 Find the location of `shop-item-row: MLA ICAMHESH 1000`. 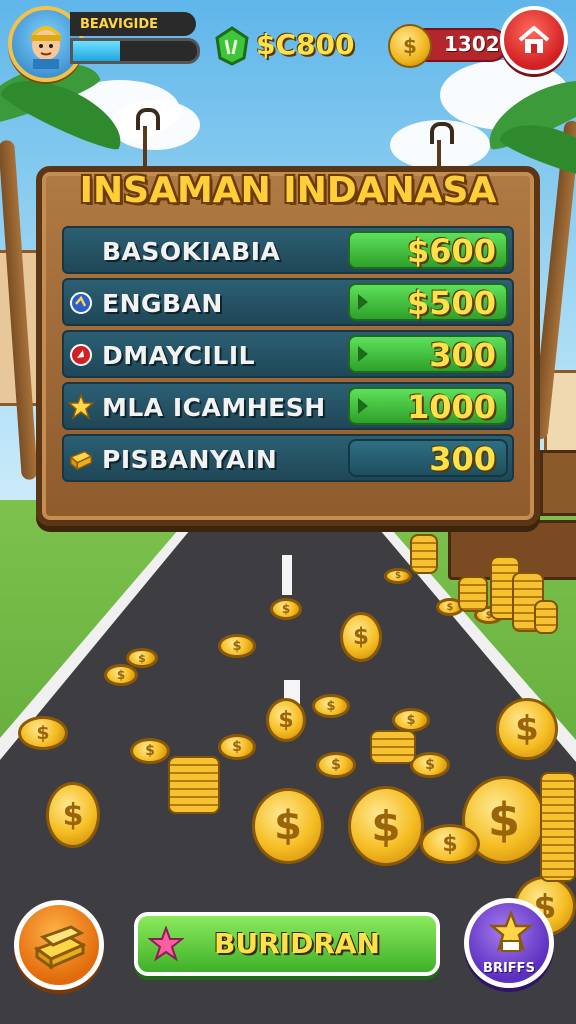

shop-item-row: MLA ICAMHESH 1000 is located at coordinates (288, 406).